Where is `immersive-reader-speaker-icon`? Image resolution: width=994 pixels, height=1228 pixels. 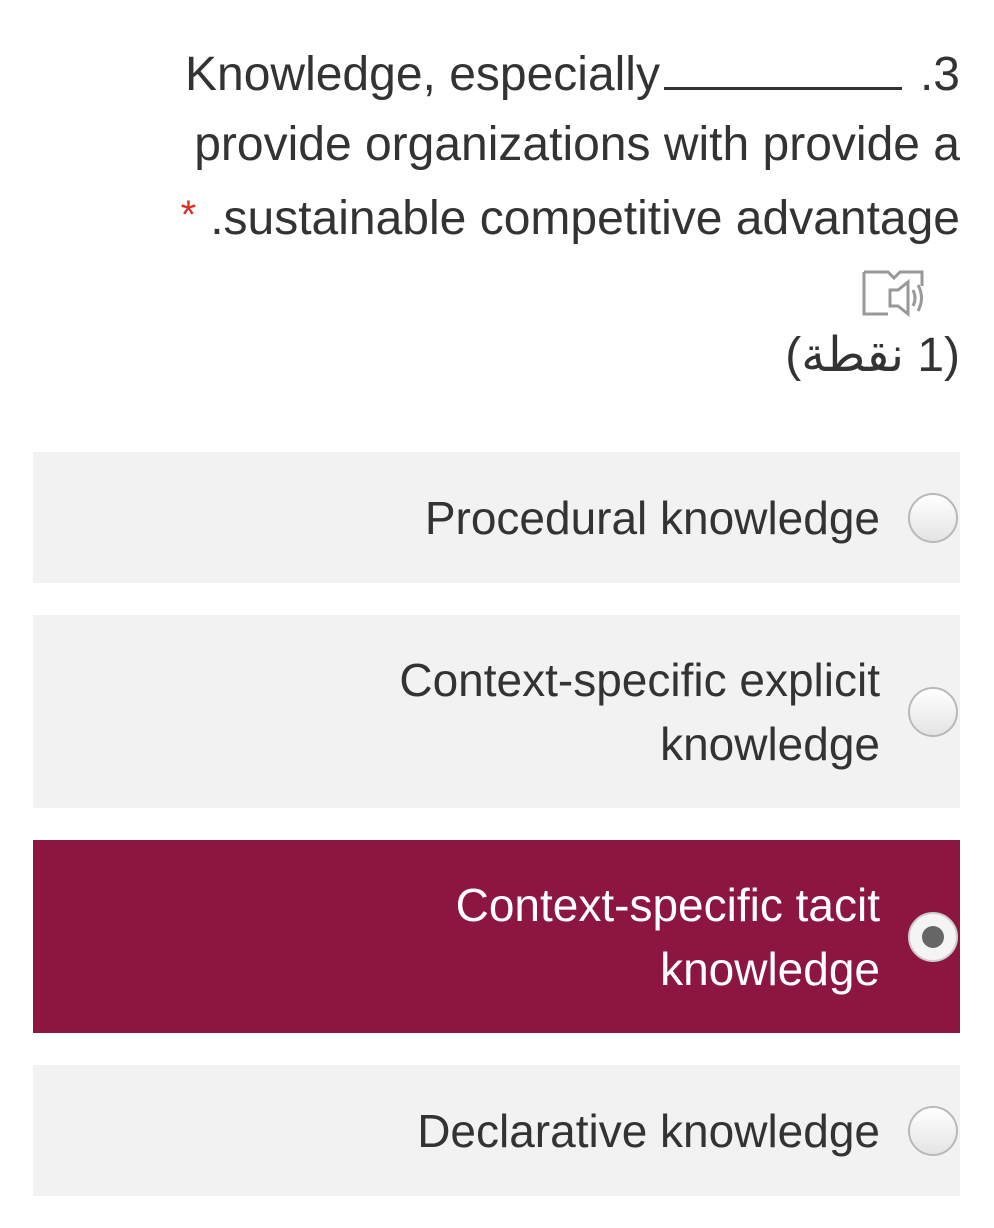 immersive-reader-speaker-icon is located at coordinates (893, 294).